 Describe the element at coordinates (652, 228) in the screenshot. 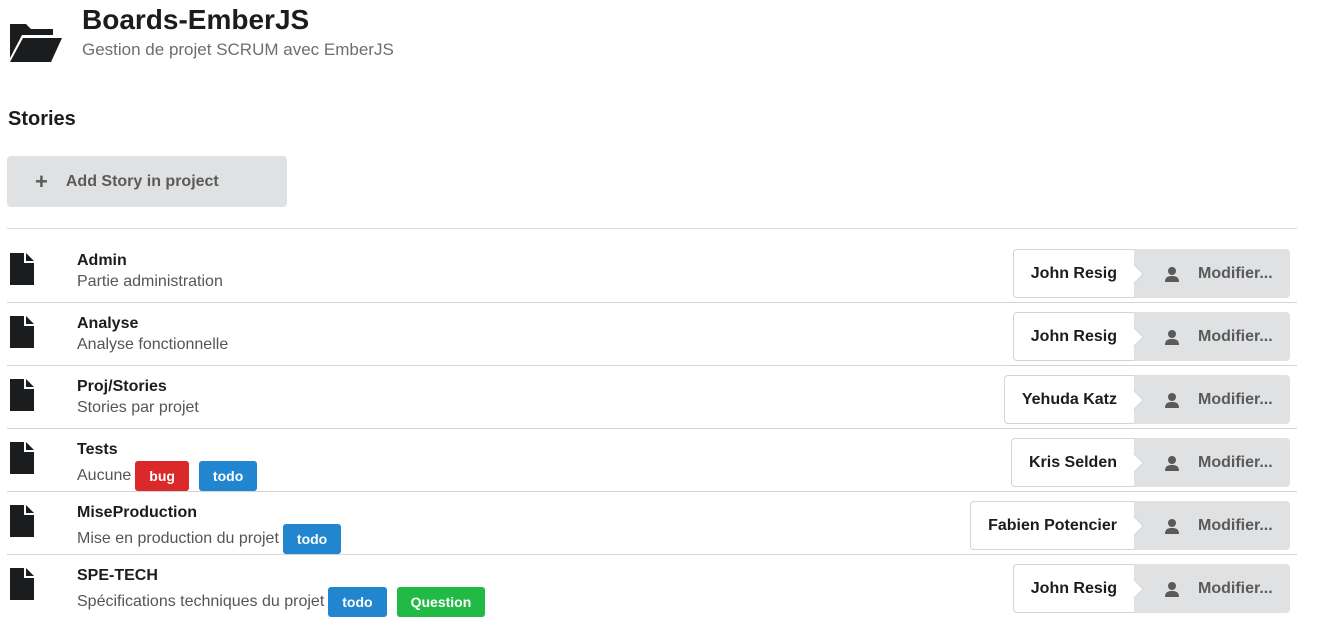

I see `divider` at that location.